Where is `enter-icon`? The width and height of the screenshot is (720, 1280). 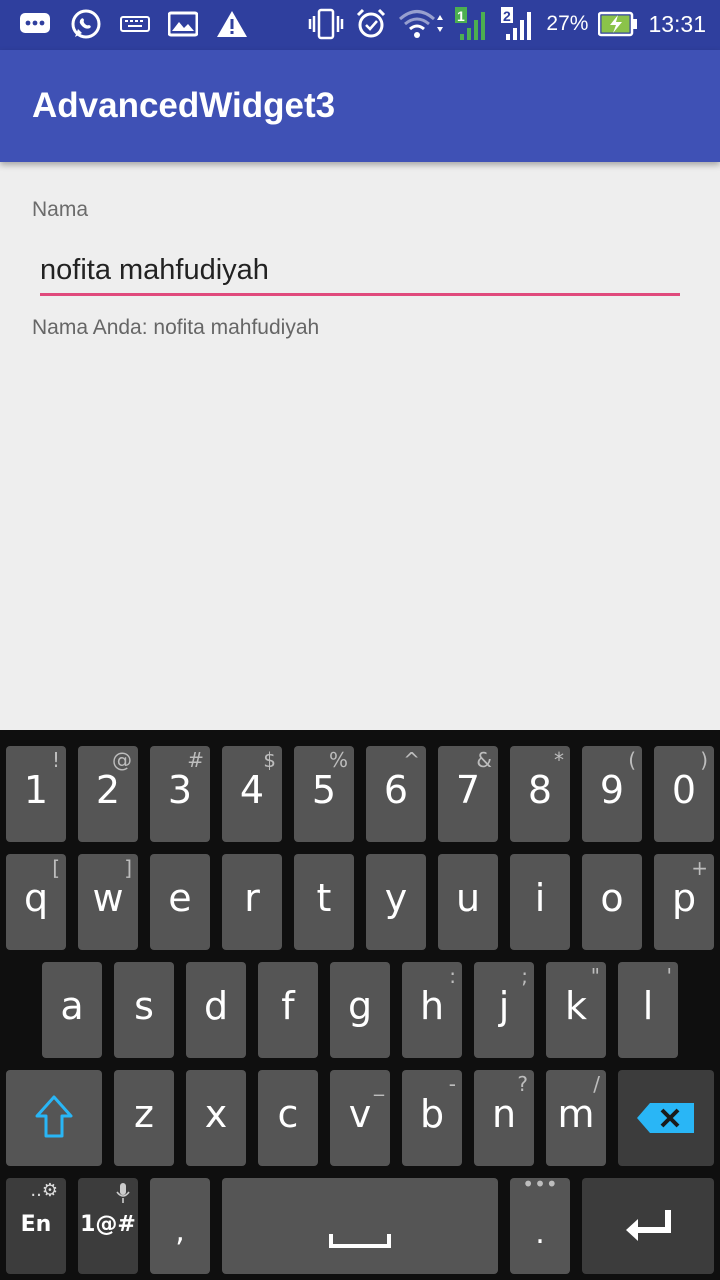
enter-icon is located at coordinates (648, 1225).